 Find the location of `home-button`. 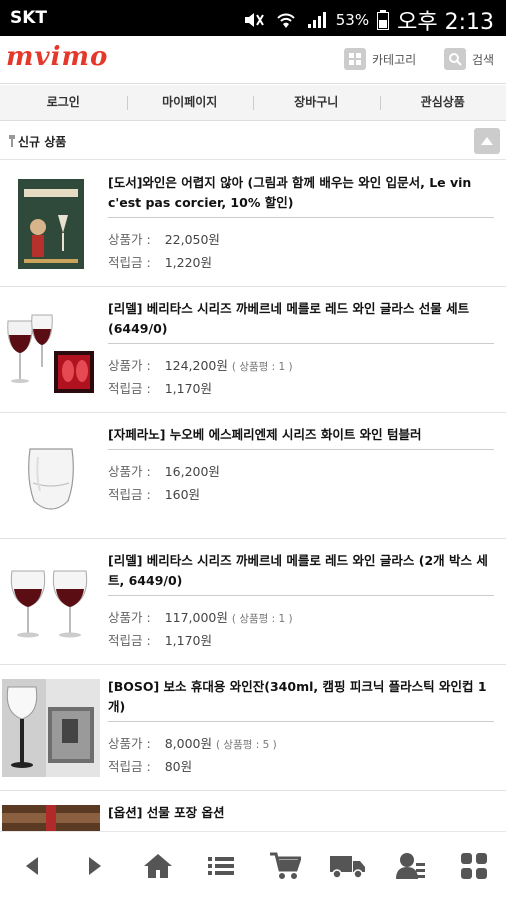

home-button is located at coordinates (158, 866).